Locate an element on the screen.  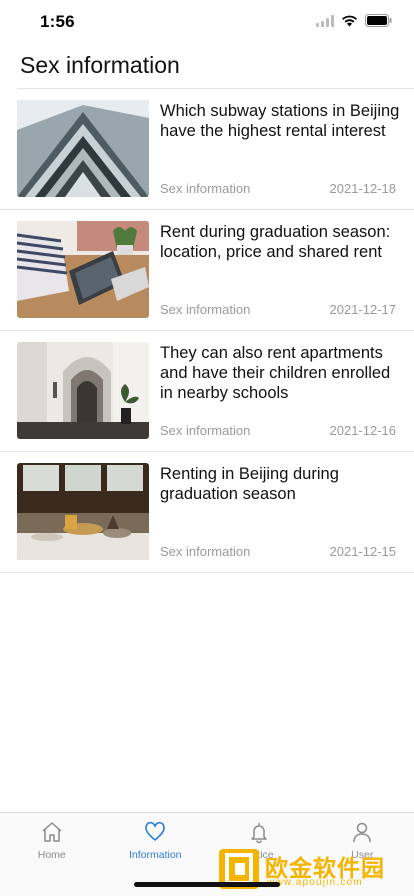
tab-label: Information is located at coordinates (155, 855).